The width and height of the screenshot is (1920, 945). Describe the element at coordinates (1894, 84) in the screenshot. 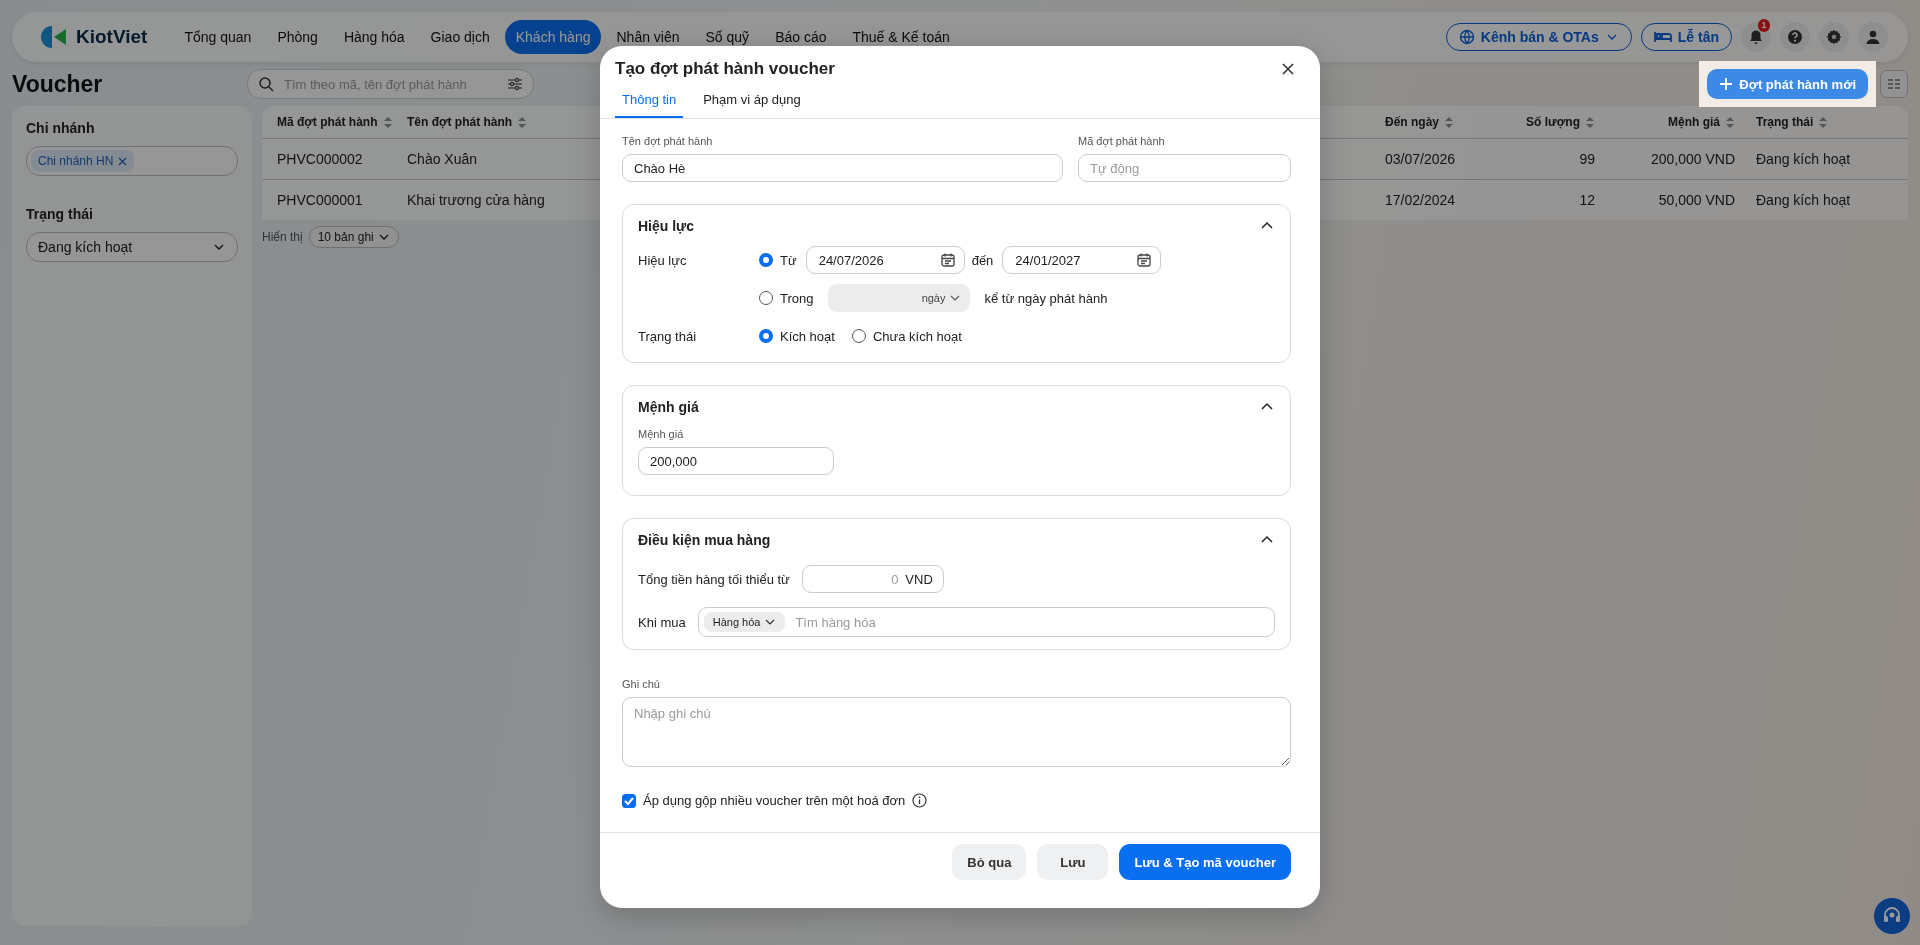

I see `list-icon` at that location.